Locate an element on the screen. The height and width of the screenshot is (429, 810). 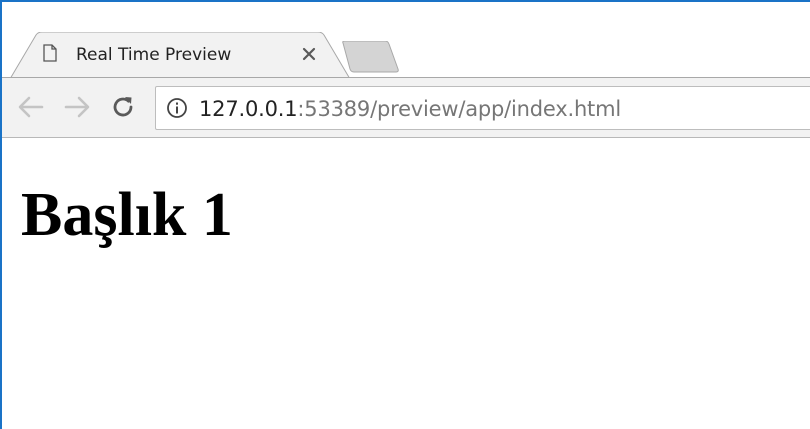
arrow-left-icon is located at coordinates (31, 107).